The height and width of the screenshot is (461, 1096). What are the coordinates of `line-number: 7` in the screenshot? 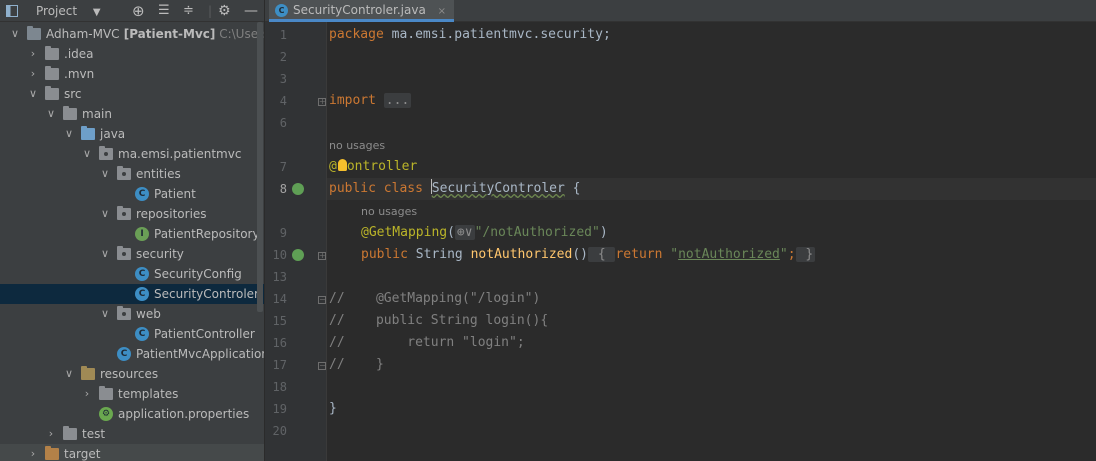 It's located at (283, 167).